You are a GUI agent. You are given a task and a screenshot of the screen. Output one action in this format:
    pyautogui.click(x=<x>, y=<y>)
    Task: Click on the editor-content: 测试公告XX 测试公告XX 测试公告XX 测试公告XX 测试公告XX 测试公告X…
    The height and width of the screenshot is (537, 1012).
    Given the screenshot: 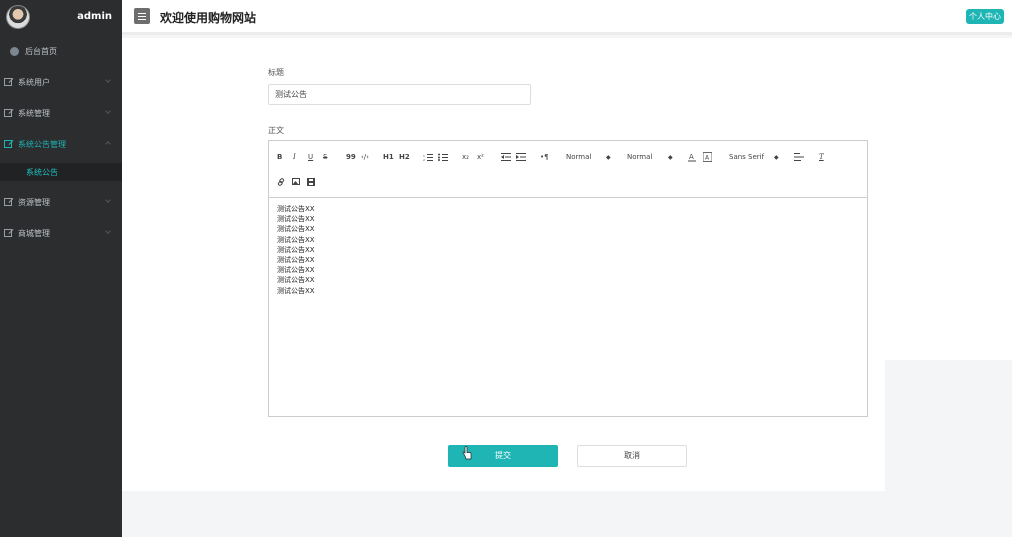 What is the action you would take?
    pyautogui.click(x=568, y=250)
    